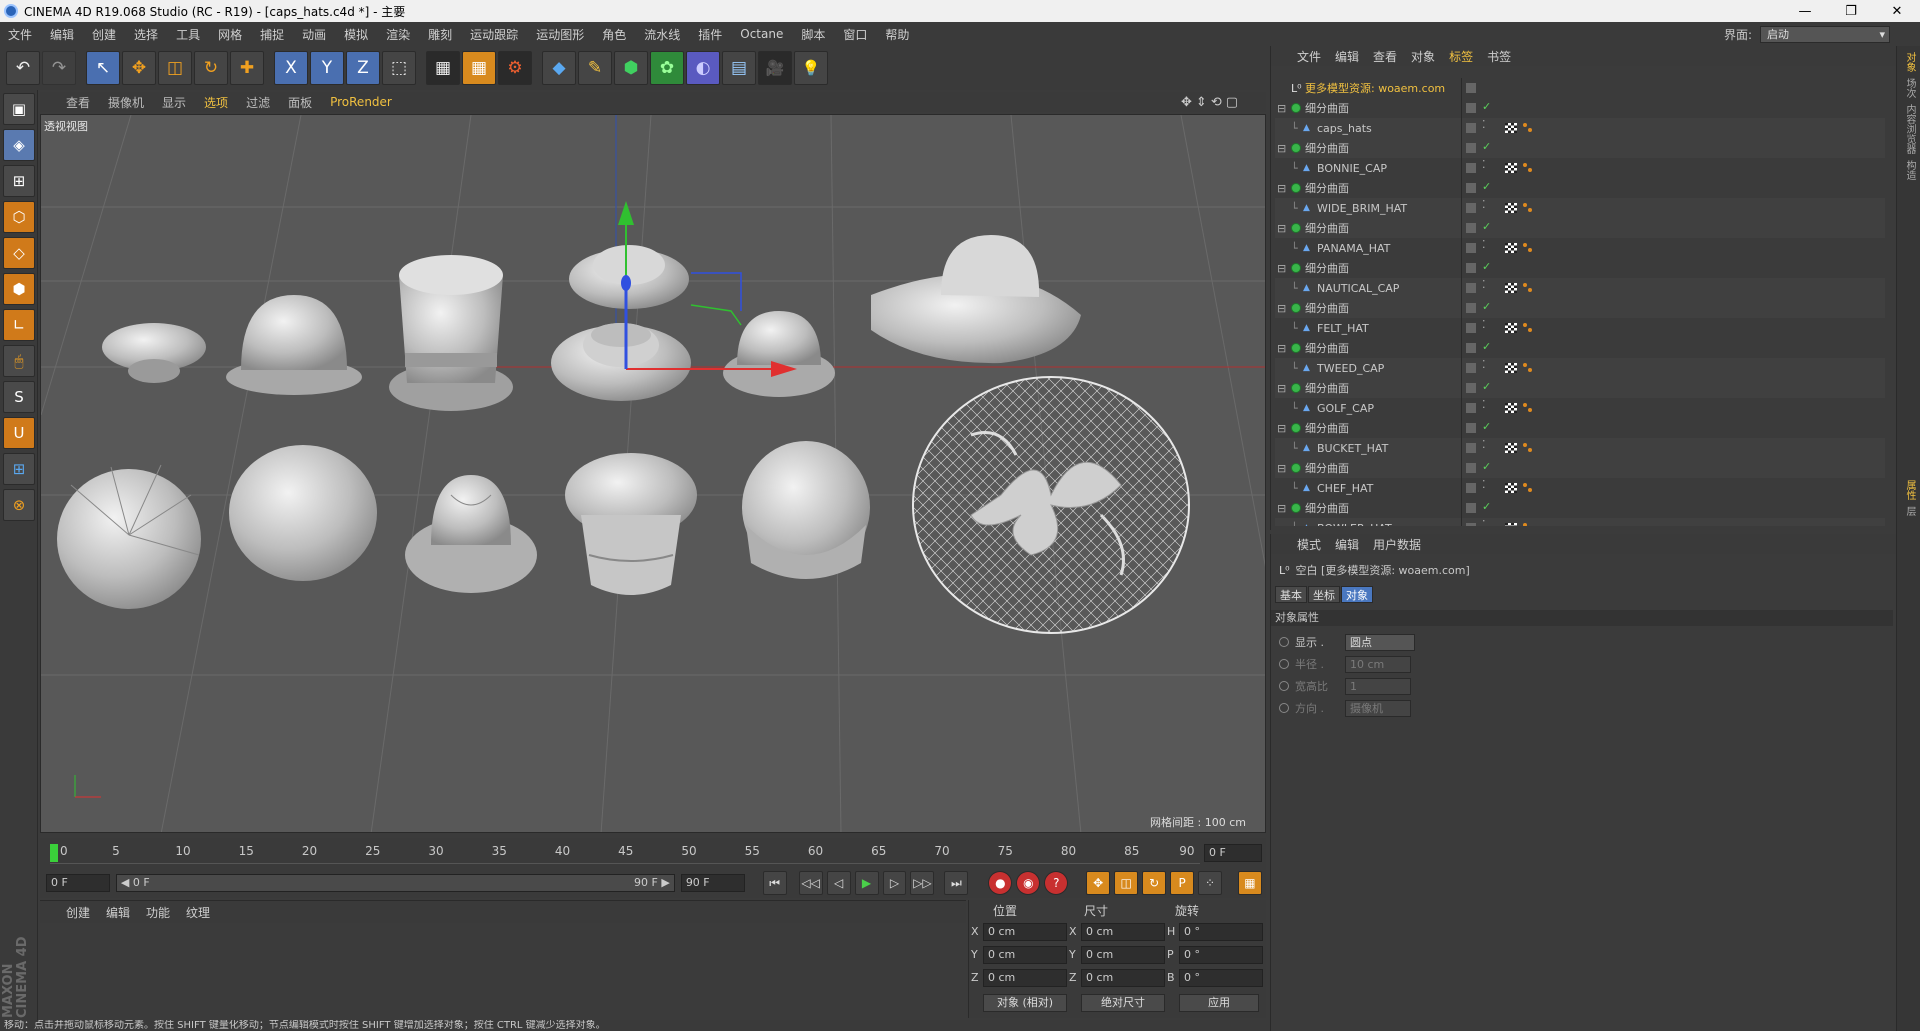 The width and height of the screenshot is (1920, 1031). I want to click on menu-tools: 工具, so click(188, 34).